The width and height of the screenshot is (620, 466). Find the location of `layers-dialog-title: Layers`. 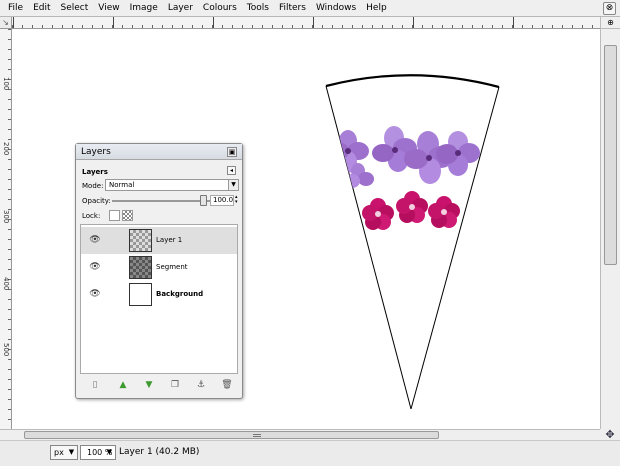

layers-dialog-title: Layers is located at coordinates (159, 152).